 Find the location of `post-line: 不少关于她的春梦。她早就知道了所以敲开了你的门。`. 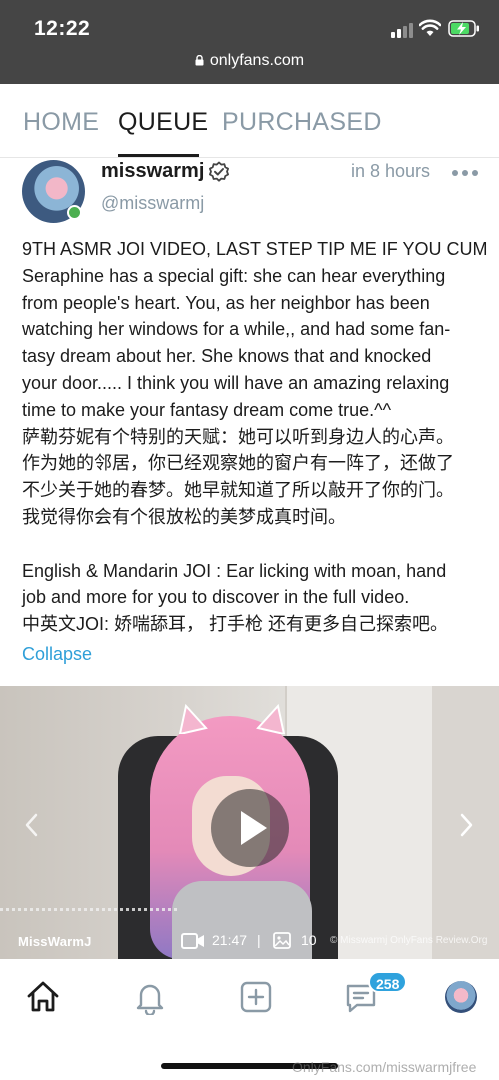

post-line: 不少关于她的春梦。她早就知道了所以敲开了你的门。 is located at coordinates (238, 490).